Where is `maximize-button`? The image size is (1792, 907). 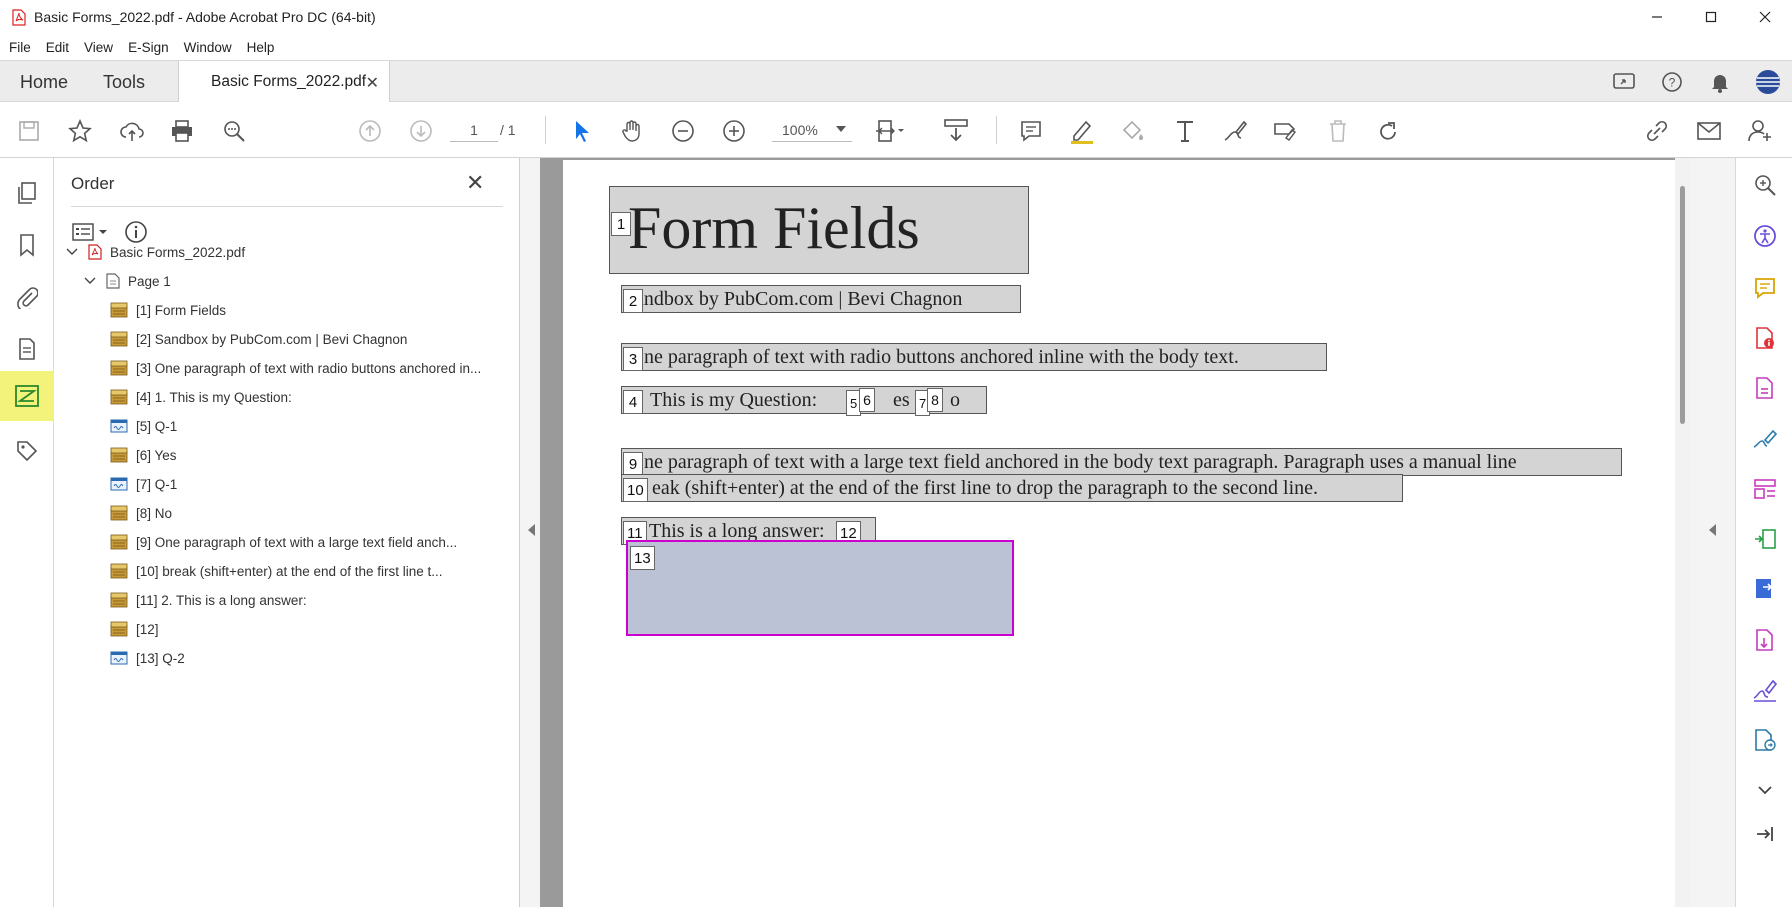 maximize-button is located at coordinates (1711, 17).